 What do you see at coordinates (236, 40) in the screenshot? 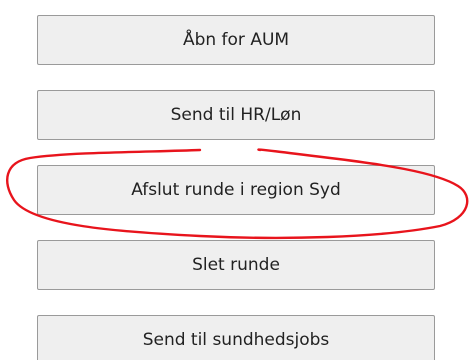
I see `open-for-aum-button: Åbn for AUM` at bounding box center [236, 40].